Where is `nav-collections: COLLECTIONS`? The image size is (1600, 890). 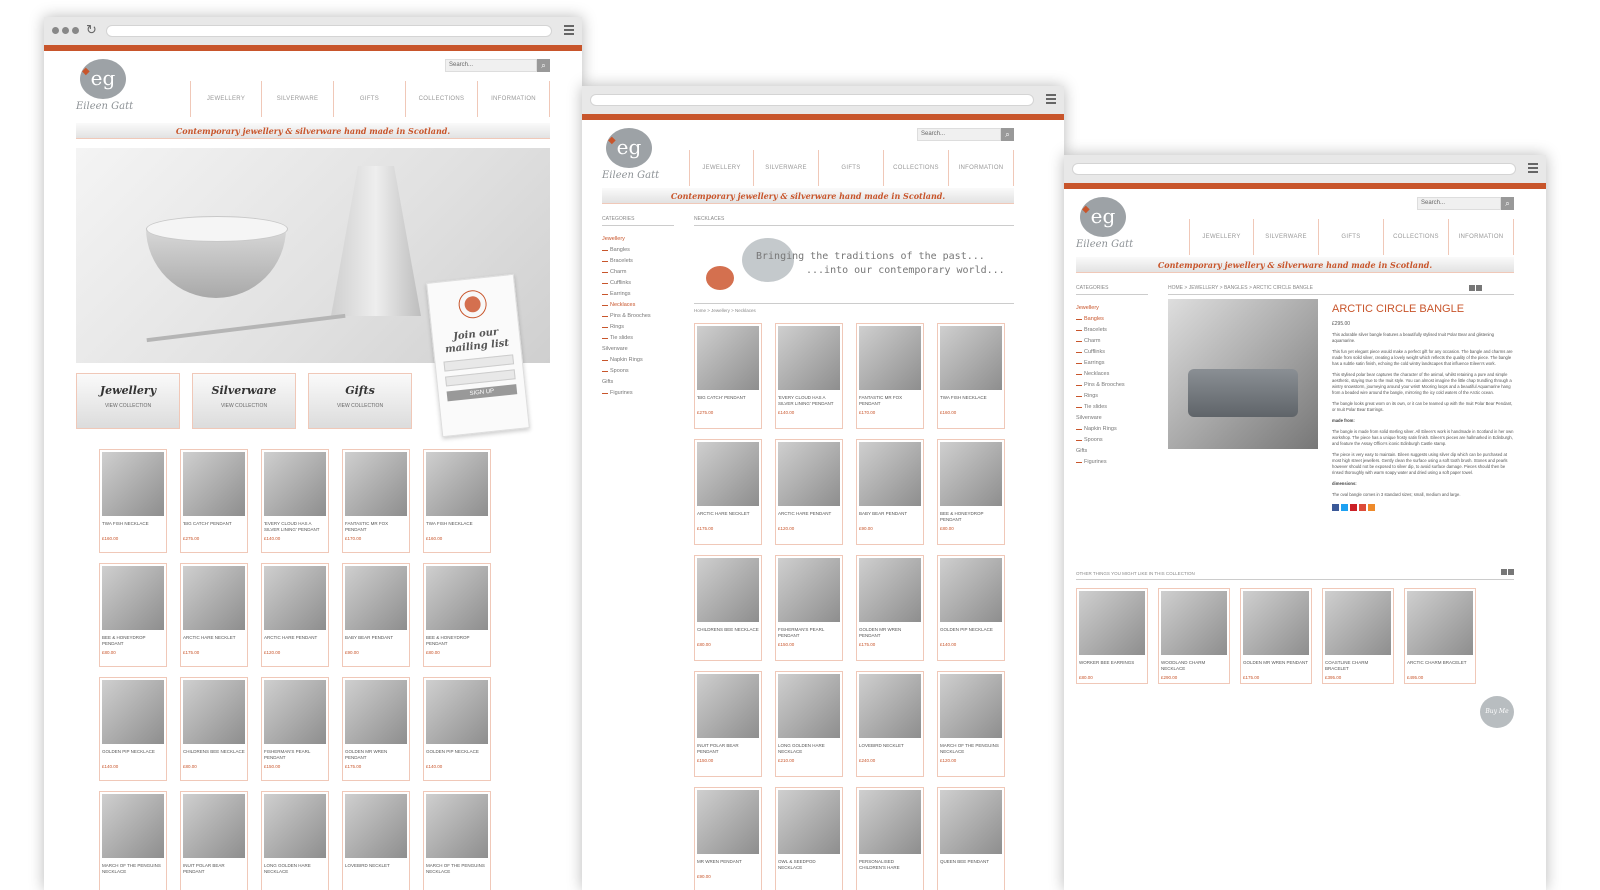 nav-collections: COLLECTIONS is located at coordinates (442, 99).